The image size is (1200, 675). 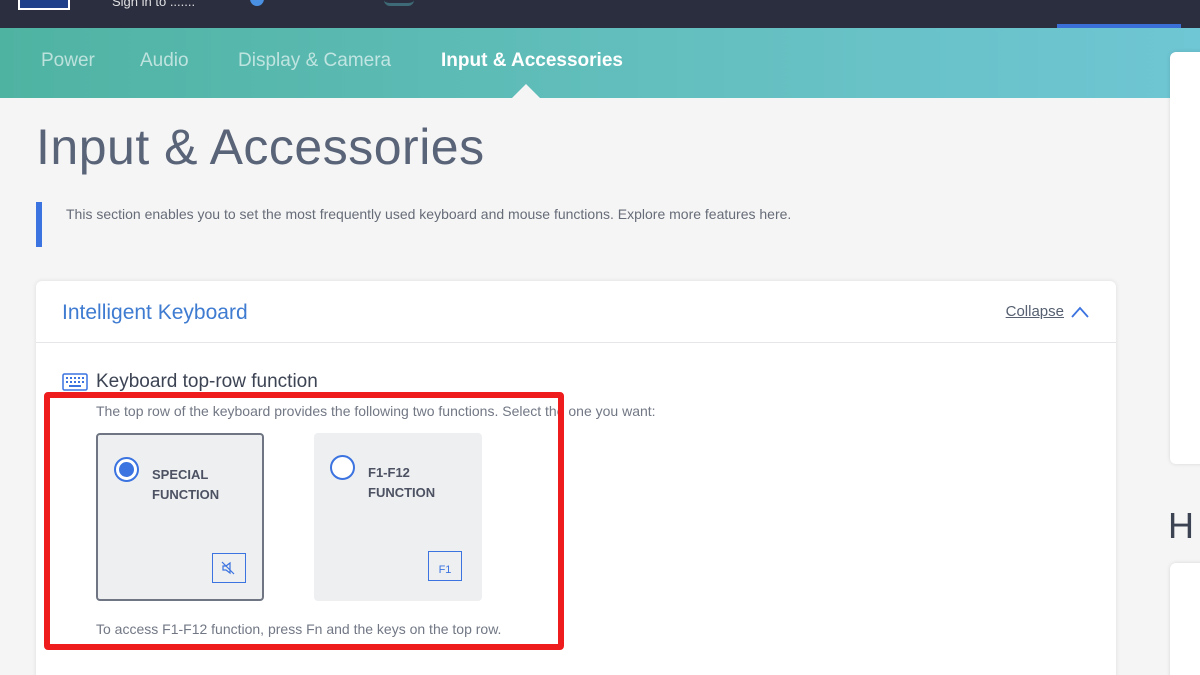 What do you see at coordinates (1181, 525) in the screenshot?
I see `side-panel-heading: H` at bounding box center [1181, 525].